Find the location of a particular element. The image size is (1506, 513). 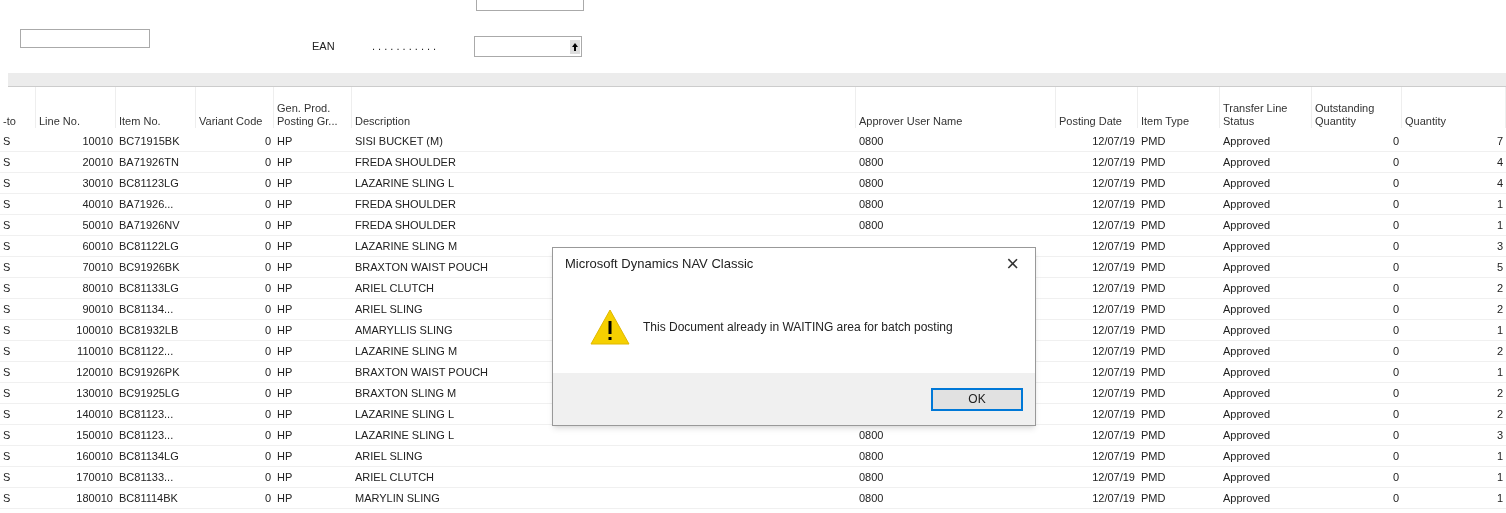

quantity-cell: 5 is located at coordinates (1499, 266).